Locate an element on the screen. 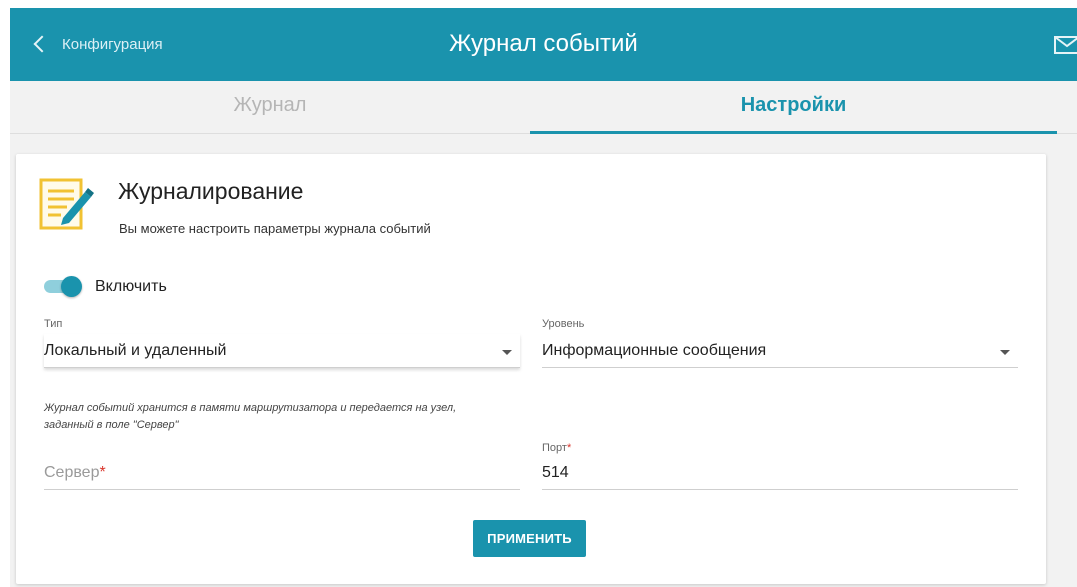 The height and width of the screenshot is (587, 1077). type-select: Локальный и удаленный is located at coordinates (282, 351).